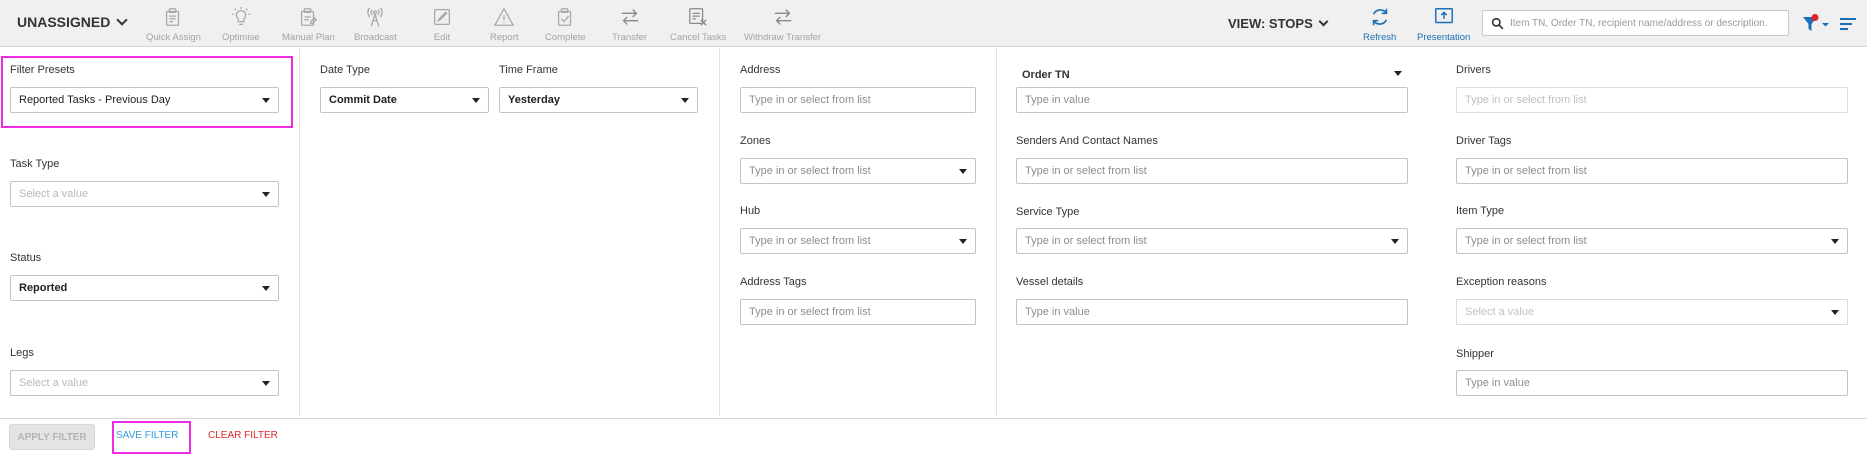 This screenshot has width=1867, height=457. I want to click on status-label: Status, so click(26, 258).